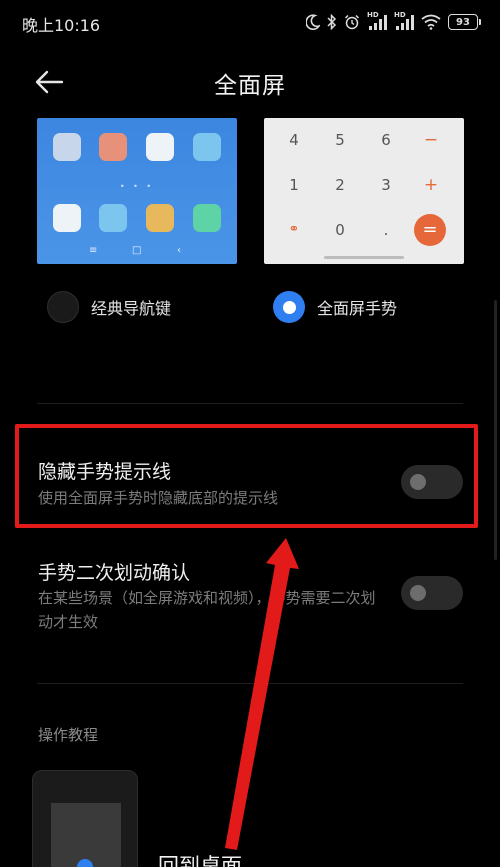  I want to click on gesture-navigation-option: 全面屏手势, so click(335, 307).